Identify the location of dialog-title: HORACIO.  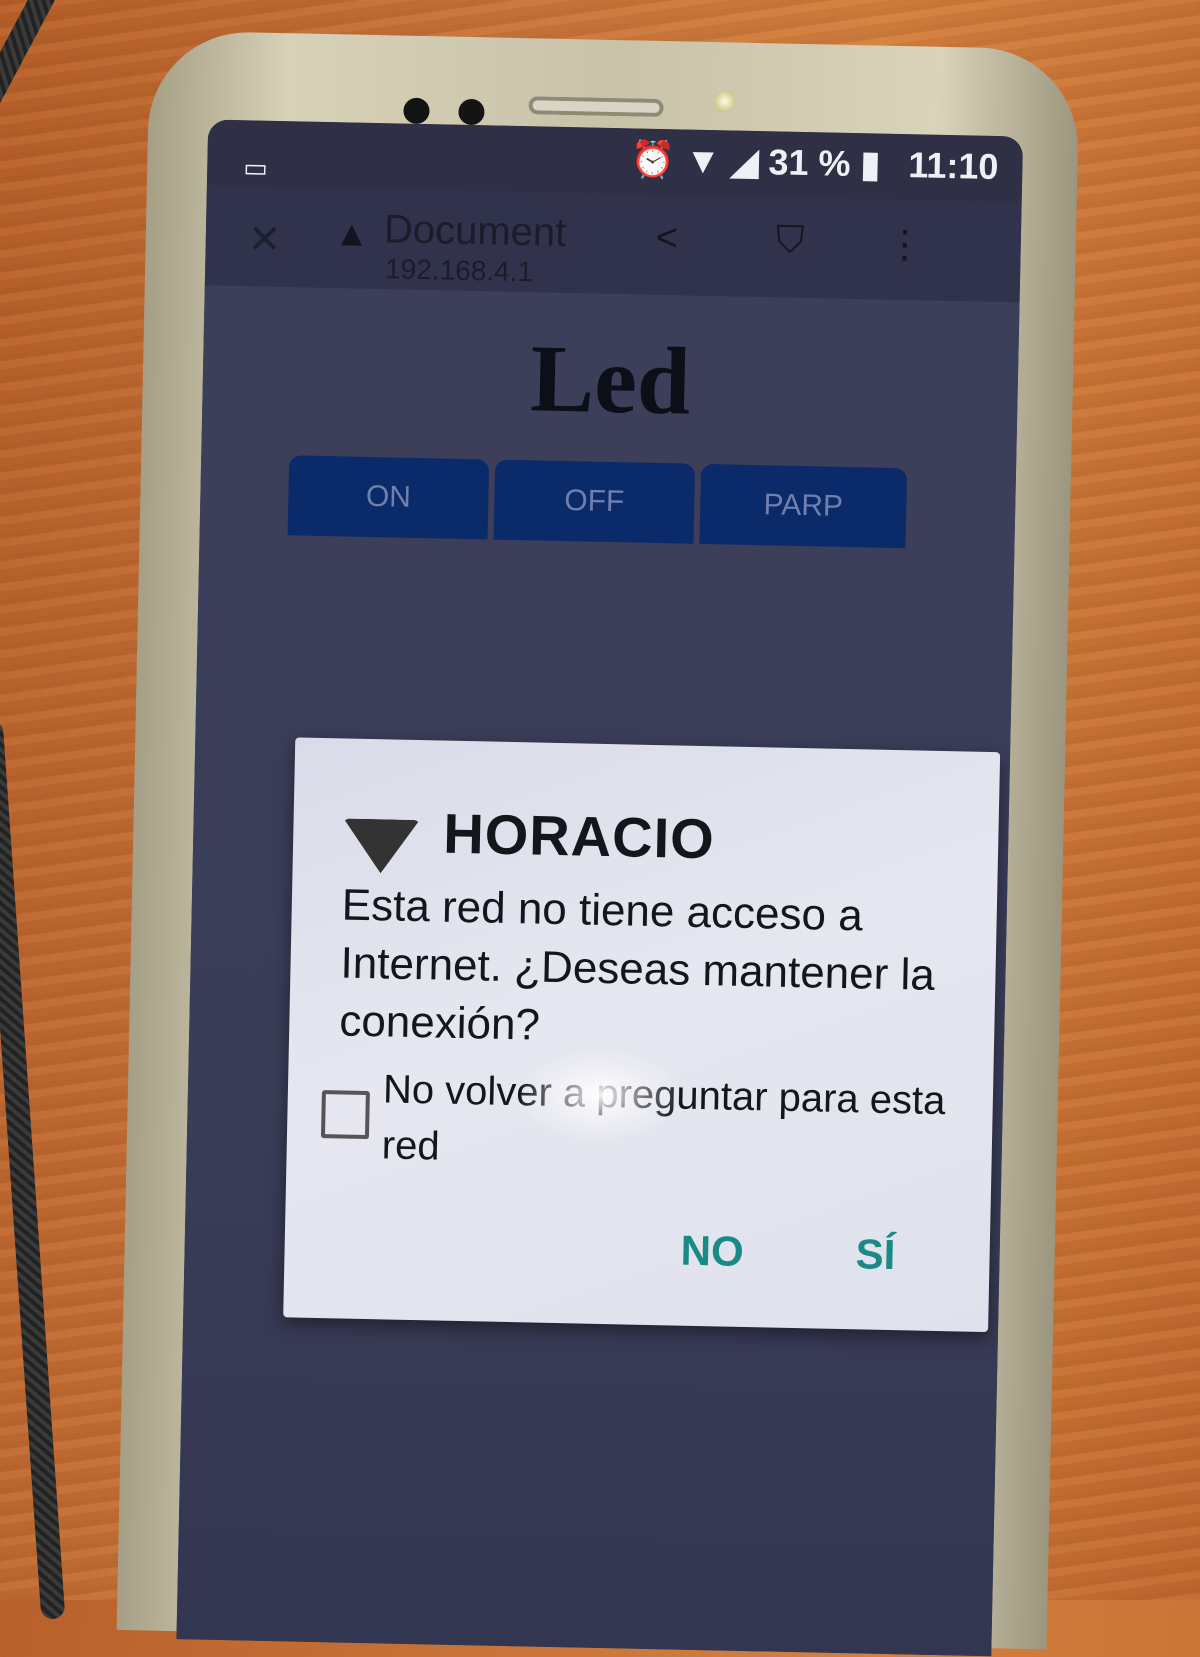
(579, 836).